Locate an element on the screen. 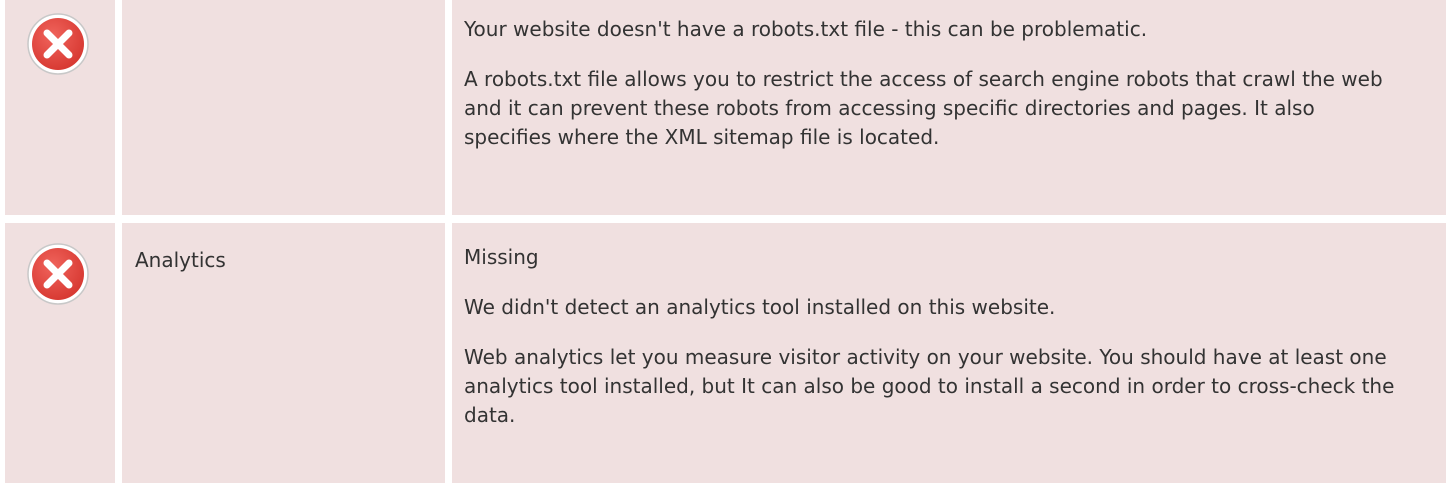 The width and height of the screenshot is (1446, 483). result-status: Missing is located at coordinates (501, 257).